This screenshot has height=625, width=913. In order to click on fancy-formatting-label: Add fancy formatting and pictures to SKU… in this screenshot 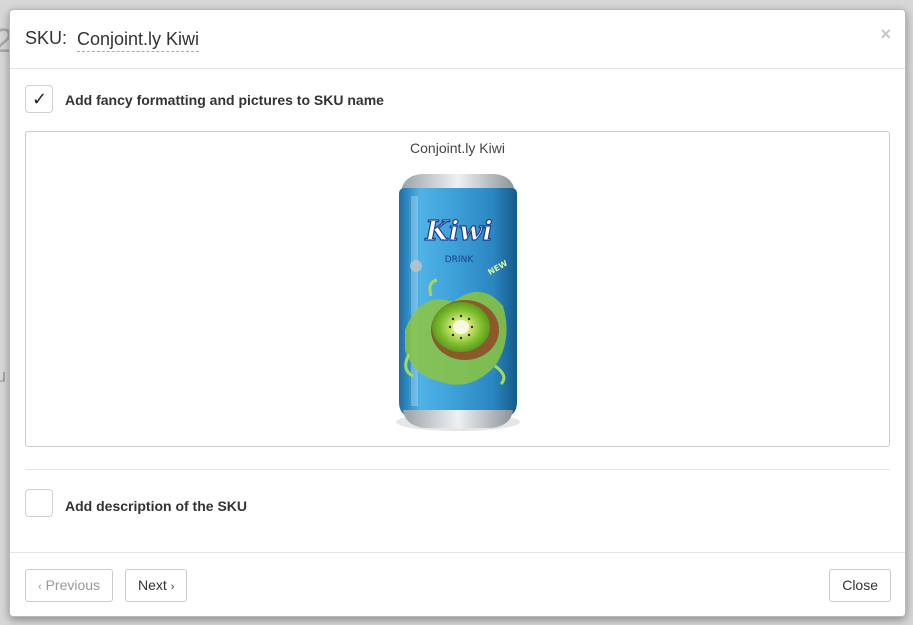, I will do `click(224, 100)`.